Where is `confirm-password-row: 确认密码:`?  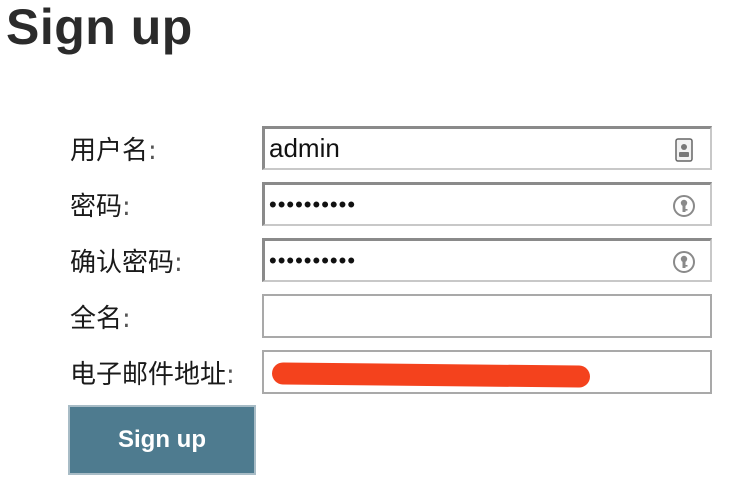
confirm-password-row: 确认密码: is located at coordinates (367, 261).